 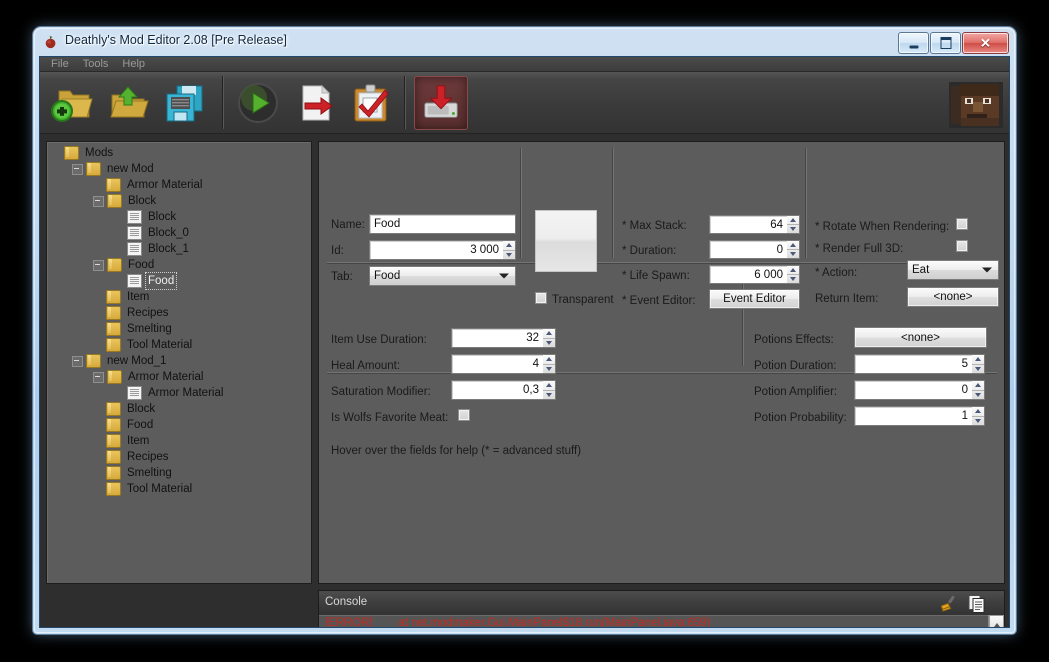 What do you see at coordinates (160, 345) in the screenshot?
I see `tree-node-label: Tool Material` at bounding box center [160, 345].